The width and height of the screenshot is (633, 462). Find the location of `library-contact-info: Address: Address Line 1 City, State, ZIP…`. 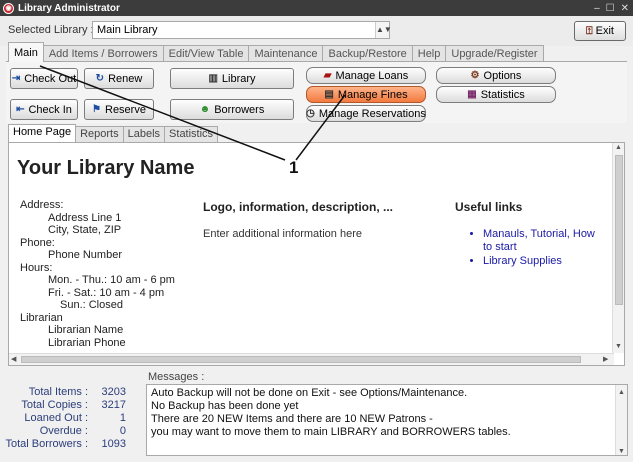

library-contact-info: Address: Address Line 1 City, State, ZIP… is located at coordinates (97, 274).